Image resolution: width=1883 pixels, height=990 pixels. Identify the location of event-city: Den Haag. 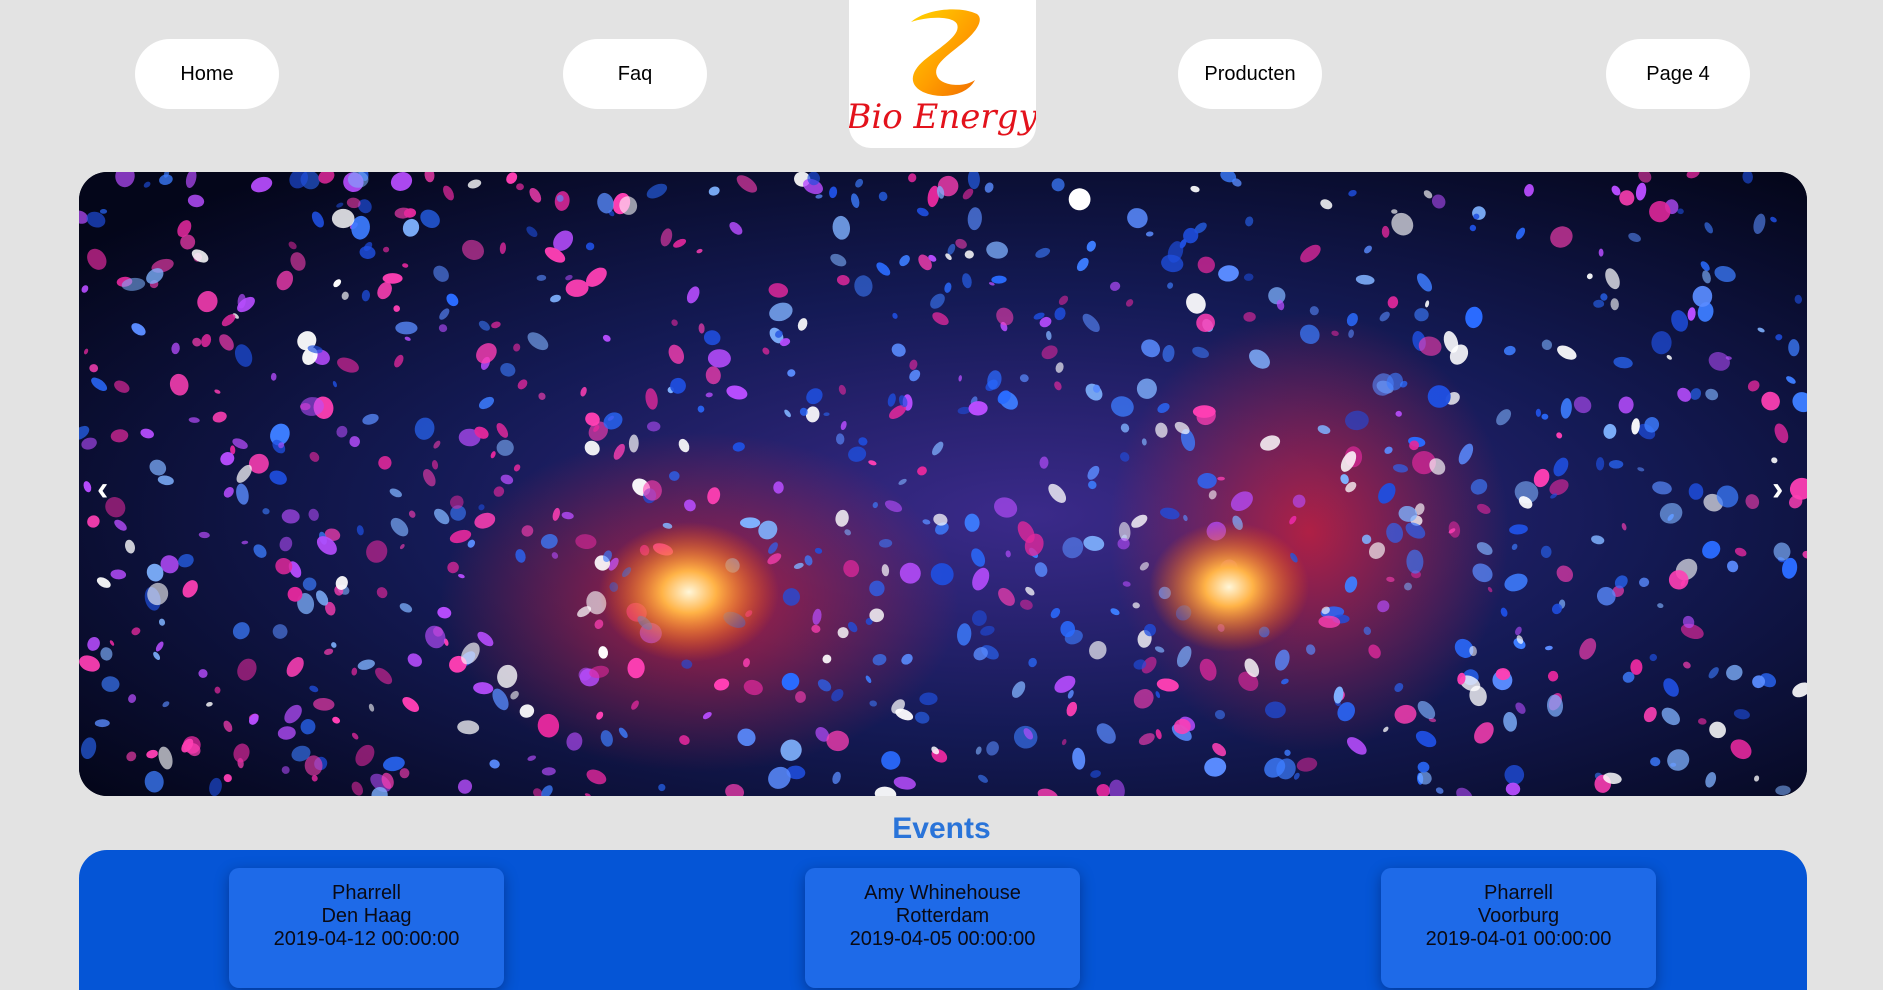
(366, 916).